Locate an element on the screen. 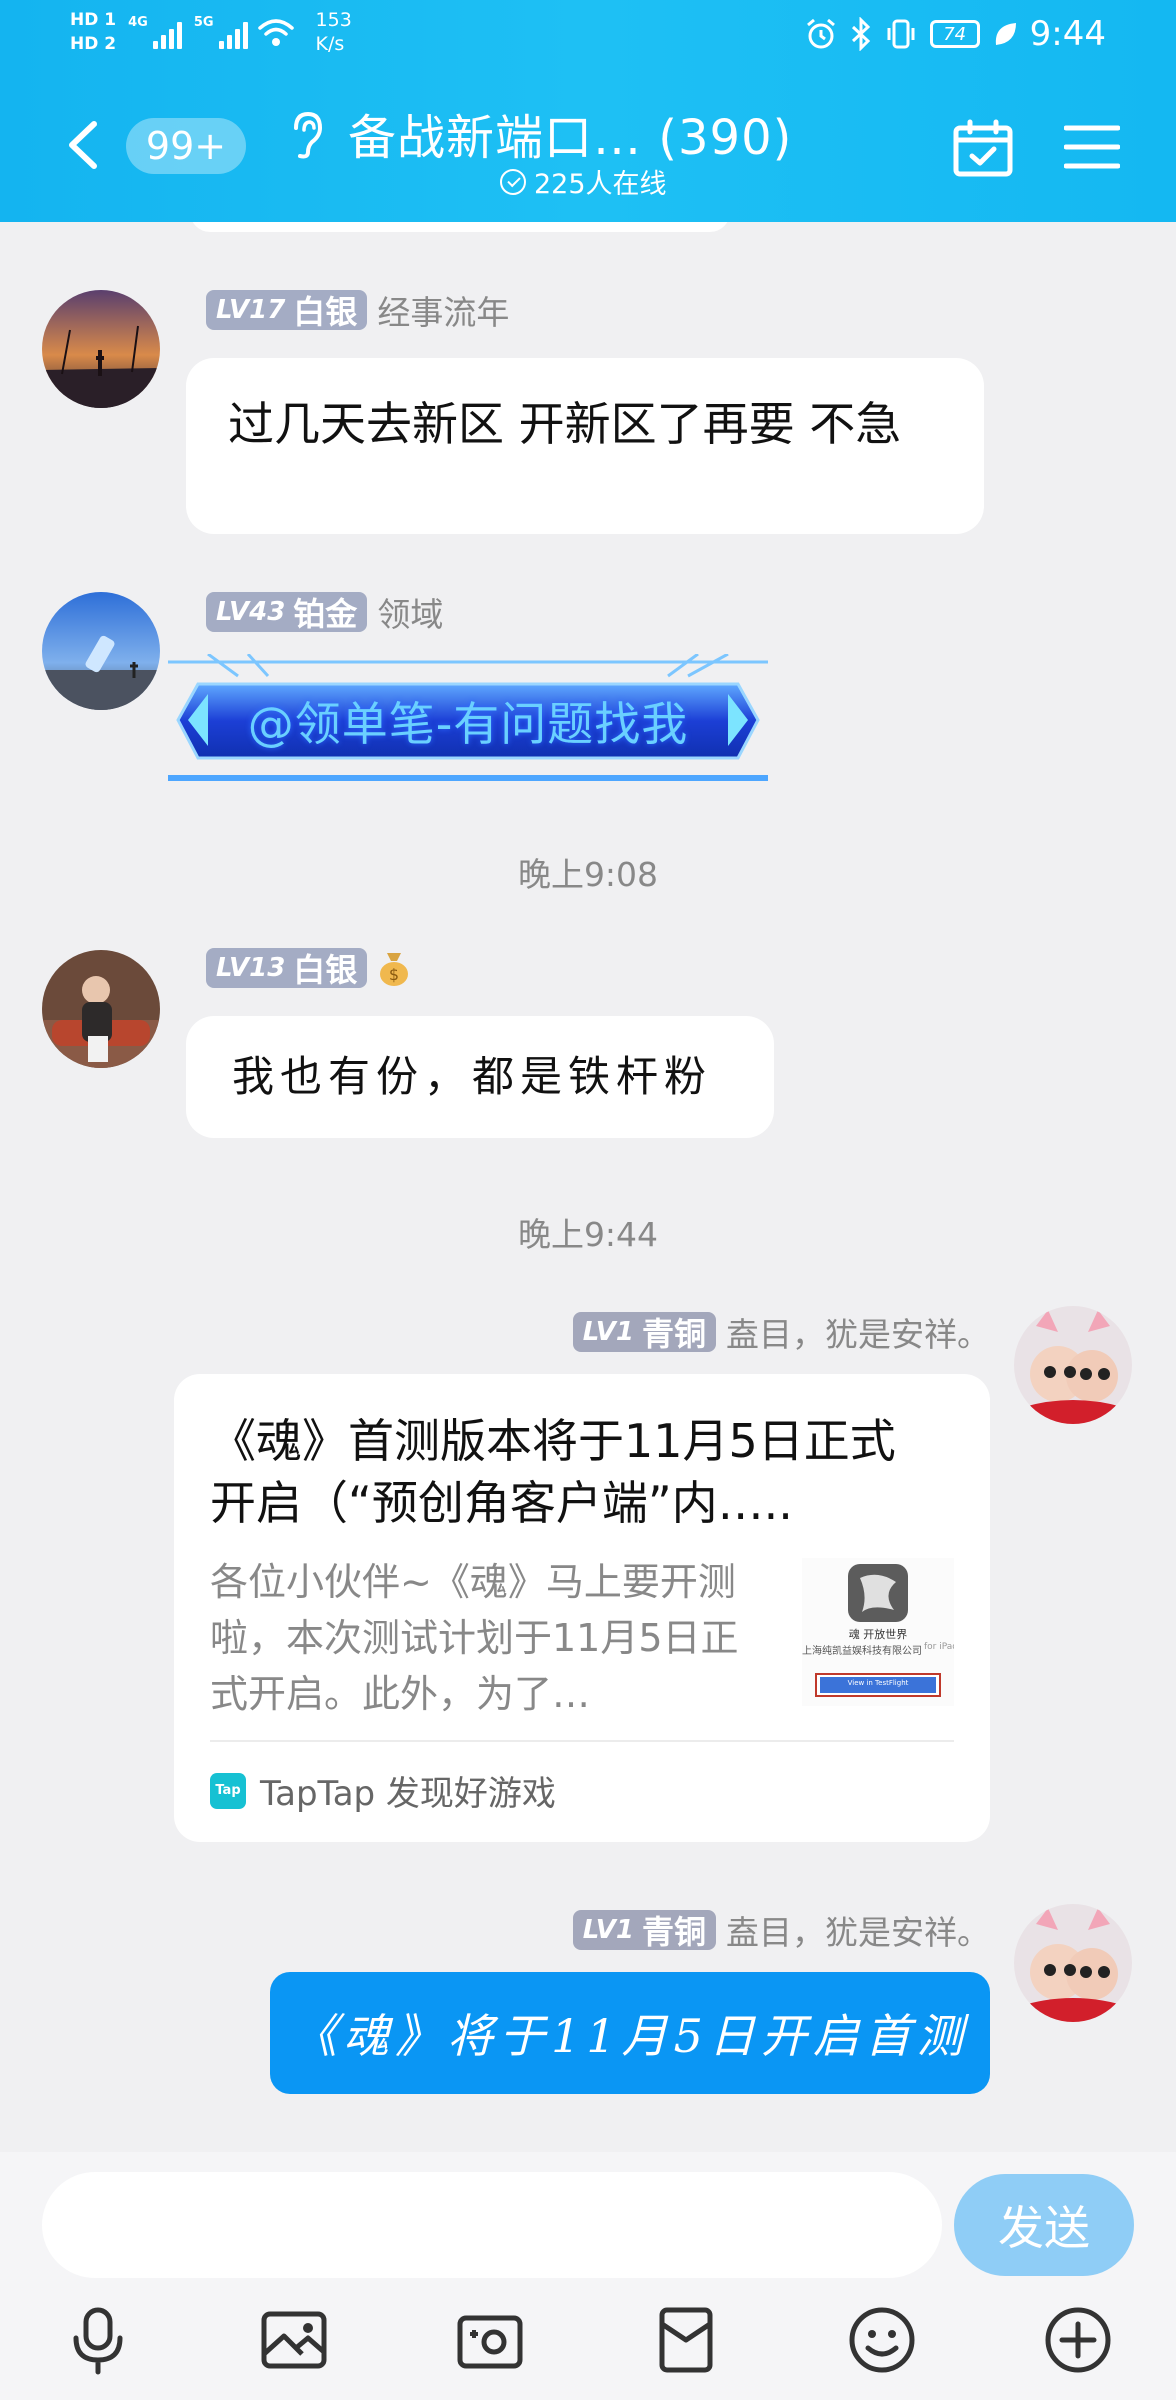 This screenshot has height=2400, width=1176. sender-name-row: LV43 铂金 领域 is located at coordinates (324, 612).